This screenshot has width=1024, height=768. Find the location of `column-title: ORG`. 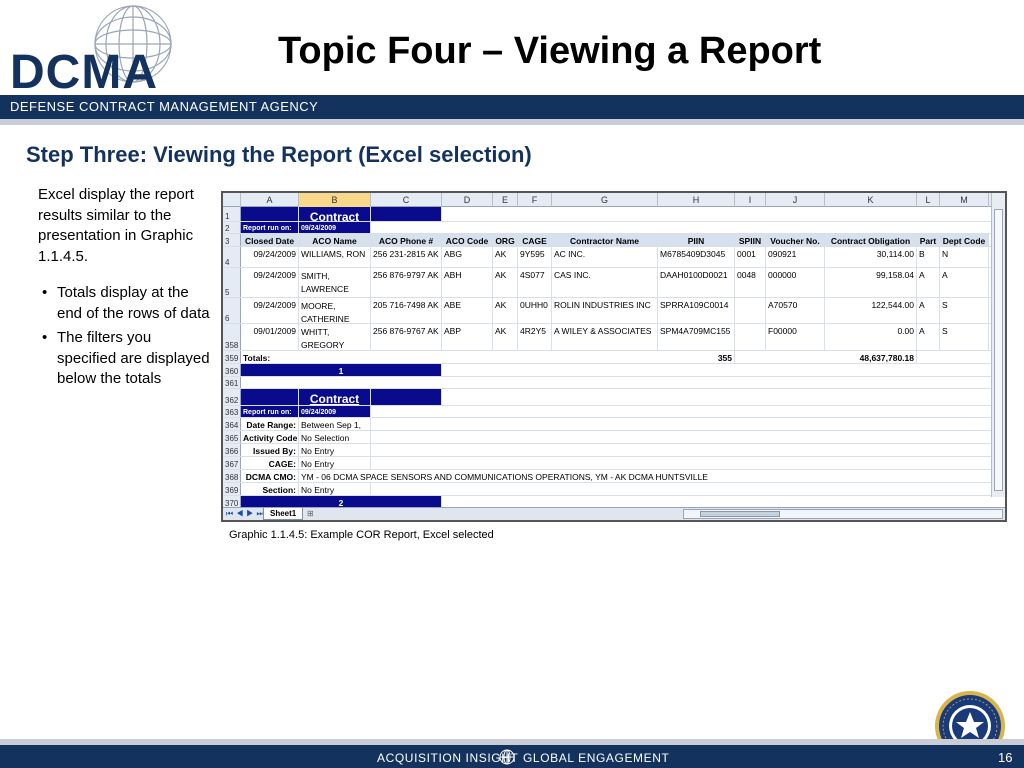

column-title: ORG is located at coordinates (505, 240).